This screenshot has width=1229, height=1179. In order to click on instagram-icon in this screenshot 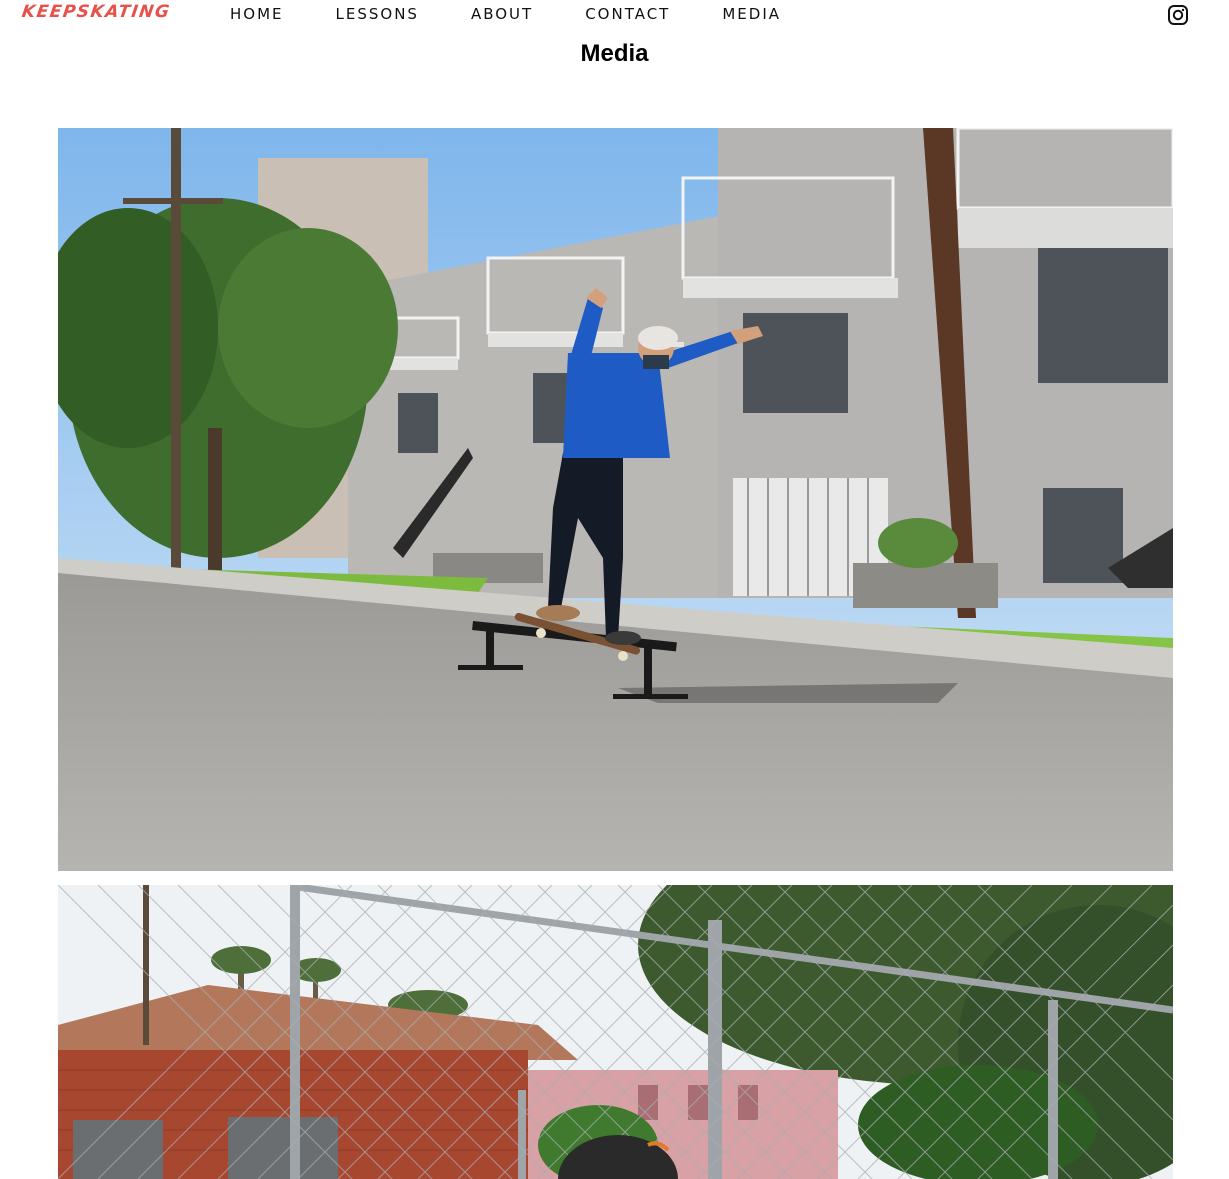, I will do `click(1178, 15)`.